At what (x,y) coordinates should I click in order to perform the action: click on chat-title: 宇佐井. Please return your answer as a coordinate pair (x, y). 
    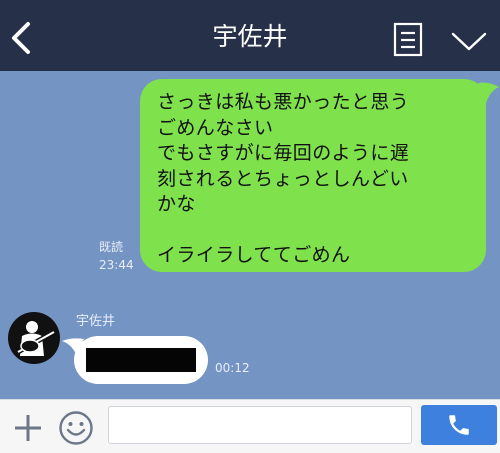
    Looking at the image, I should click on (250, 36).